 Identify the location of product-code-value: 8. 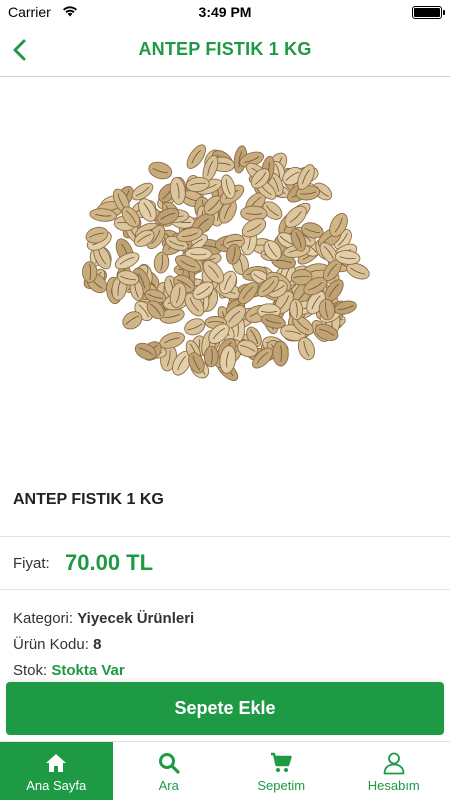
(97, 644).